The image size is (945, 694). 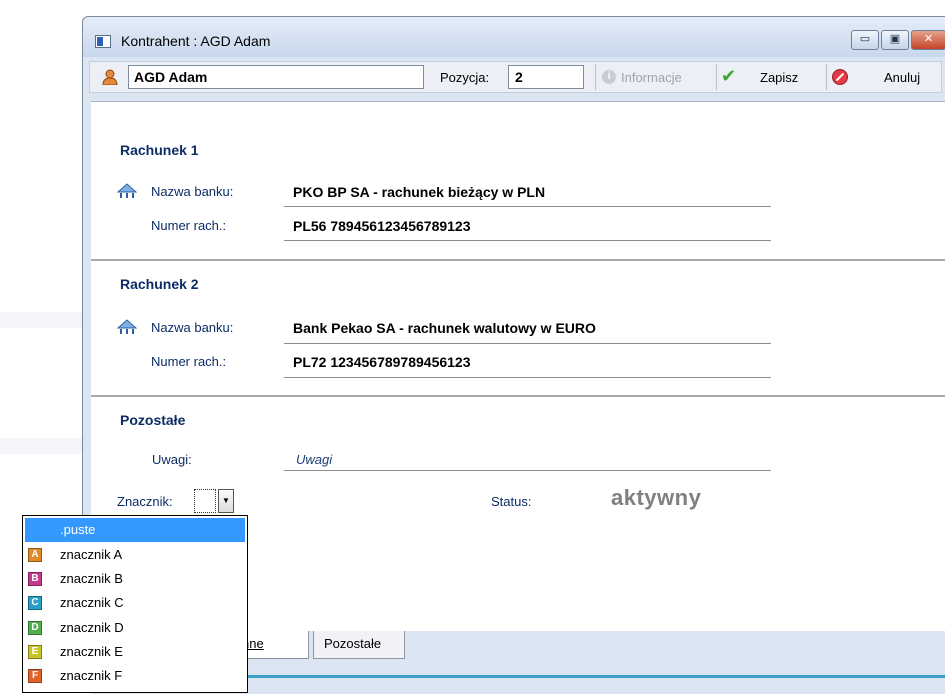 I want to click on user-icon, so click(x=110, y=77).